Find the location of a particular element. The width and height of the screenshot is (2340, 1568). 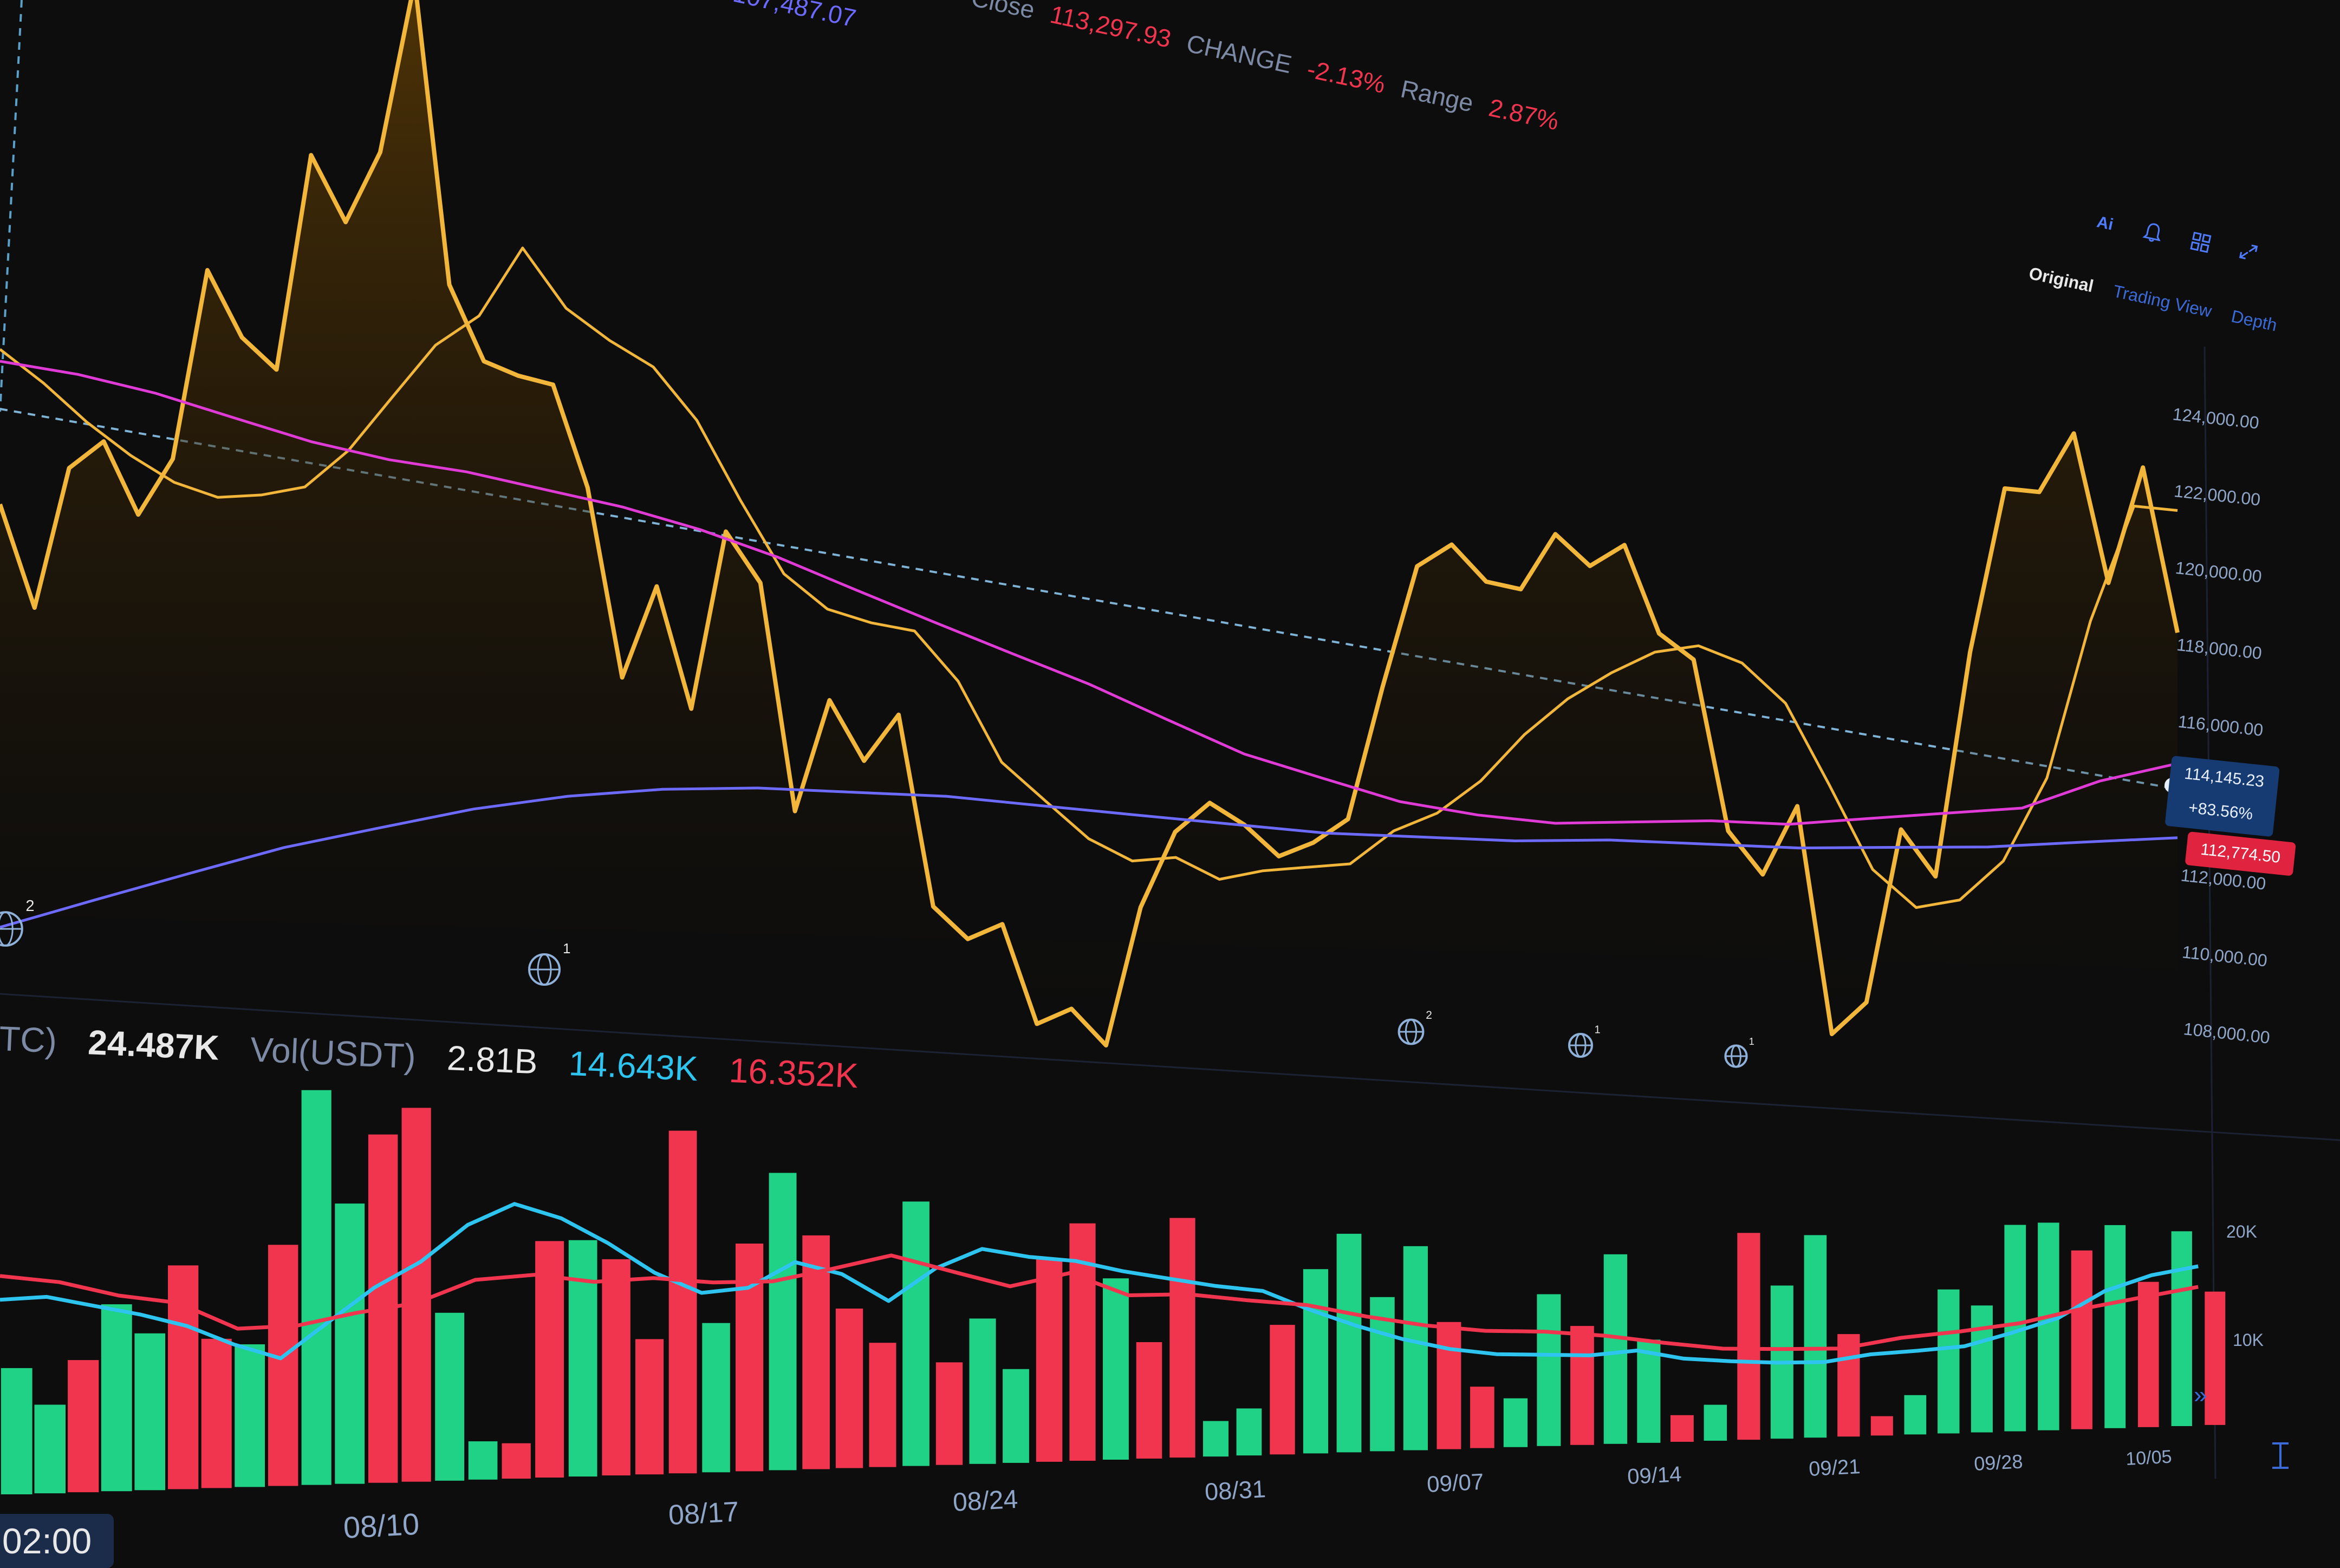

crosshair-vertical is located at coordinates (11, 206).